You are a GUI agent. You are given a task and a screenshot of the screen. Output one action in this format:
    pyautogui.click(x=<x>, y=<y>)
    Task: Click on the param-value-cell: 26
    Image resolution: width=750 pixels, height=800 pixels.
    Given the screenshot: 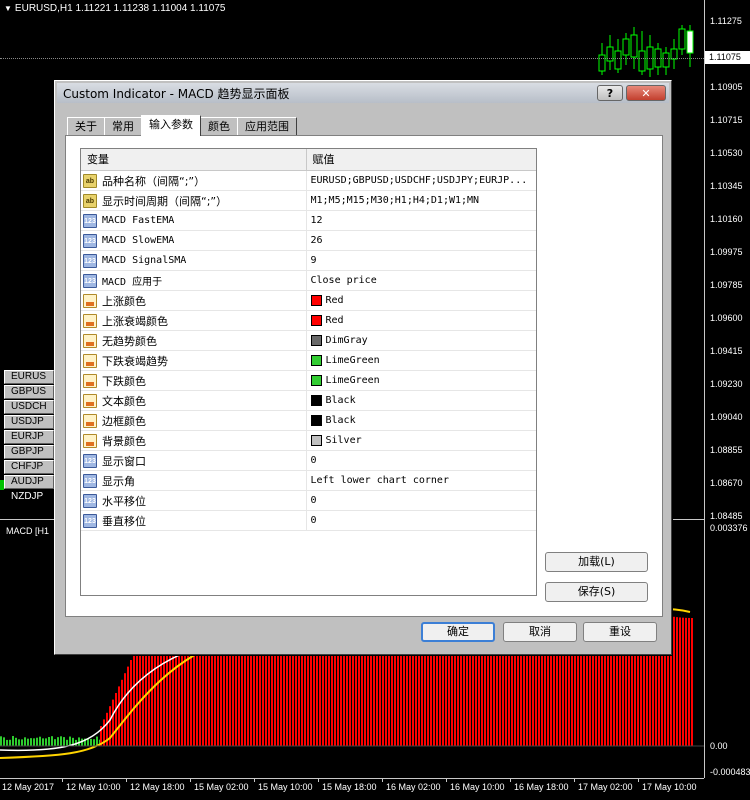 What is the action you would take?
    pyautogui.click(x=422, y=240)
    